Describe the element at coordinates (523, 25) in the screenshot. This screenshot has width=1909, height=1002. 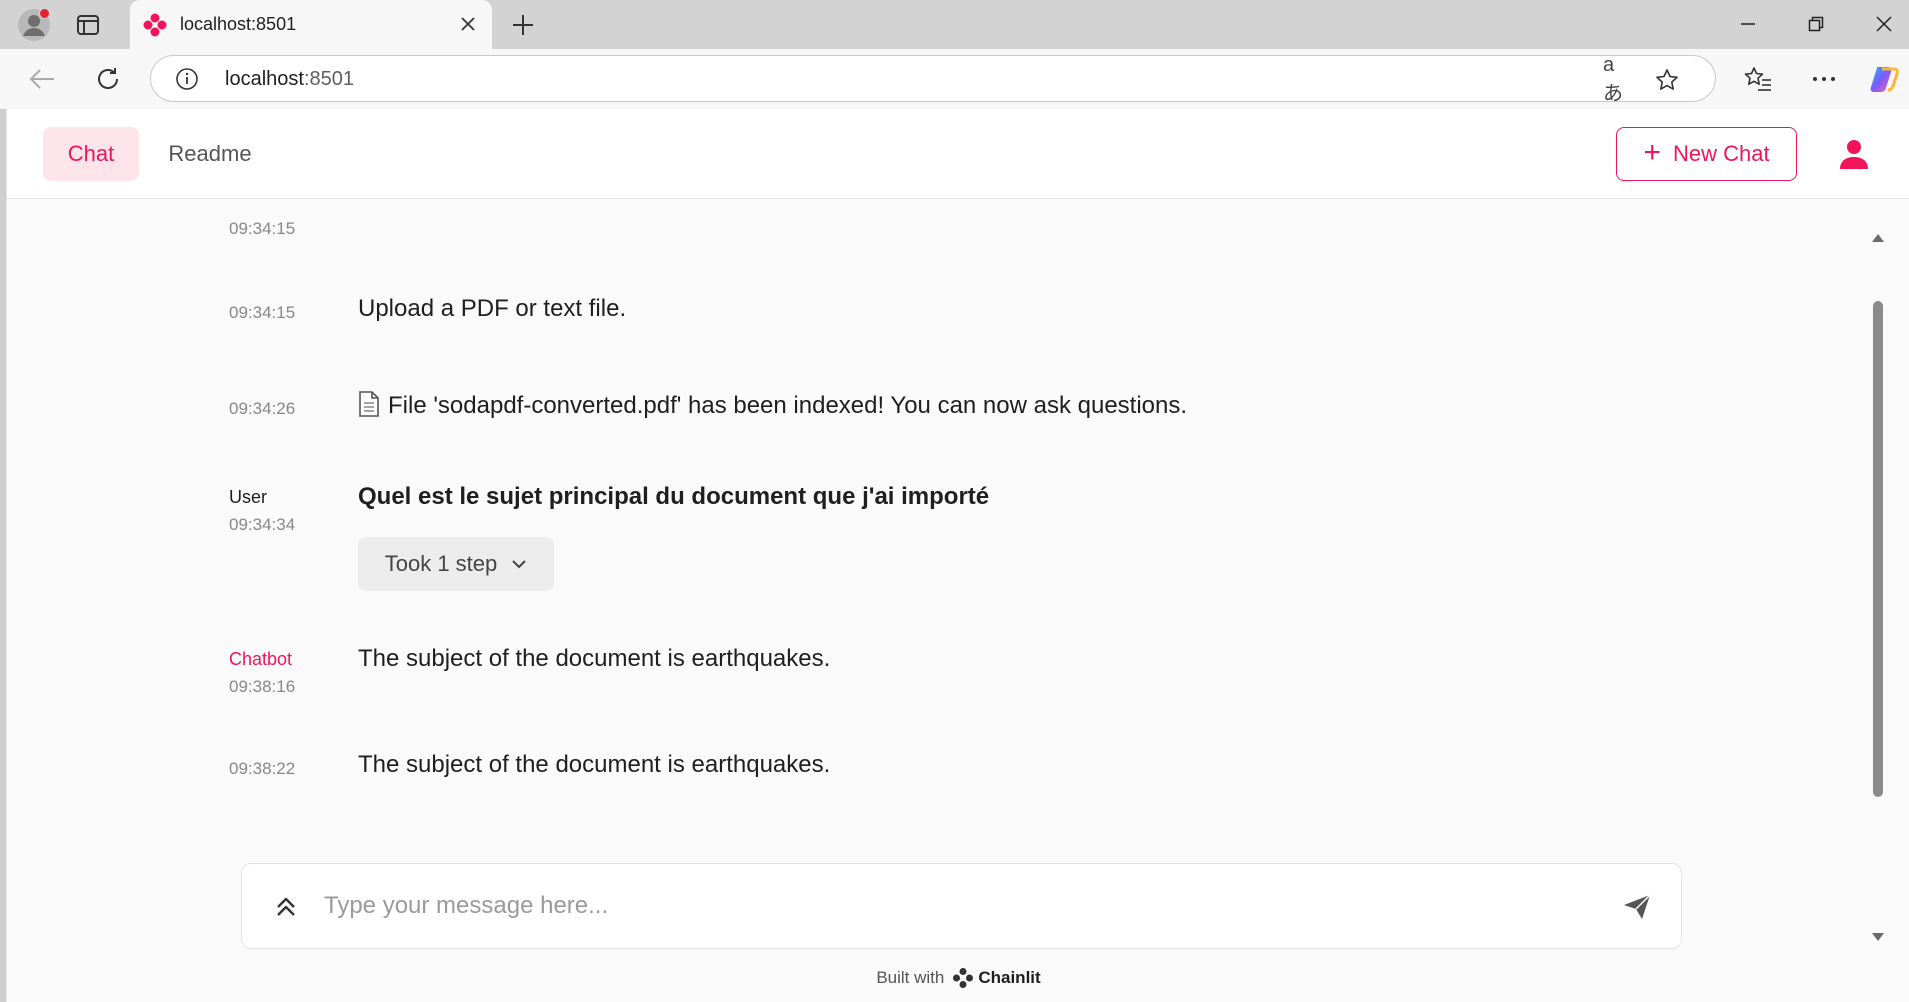
I see `new-tab-icon` at that location.